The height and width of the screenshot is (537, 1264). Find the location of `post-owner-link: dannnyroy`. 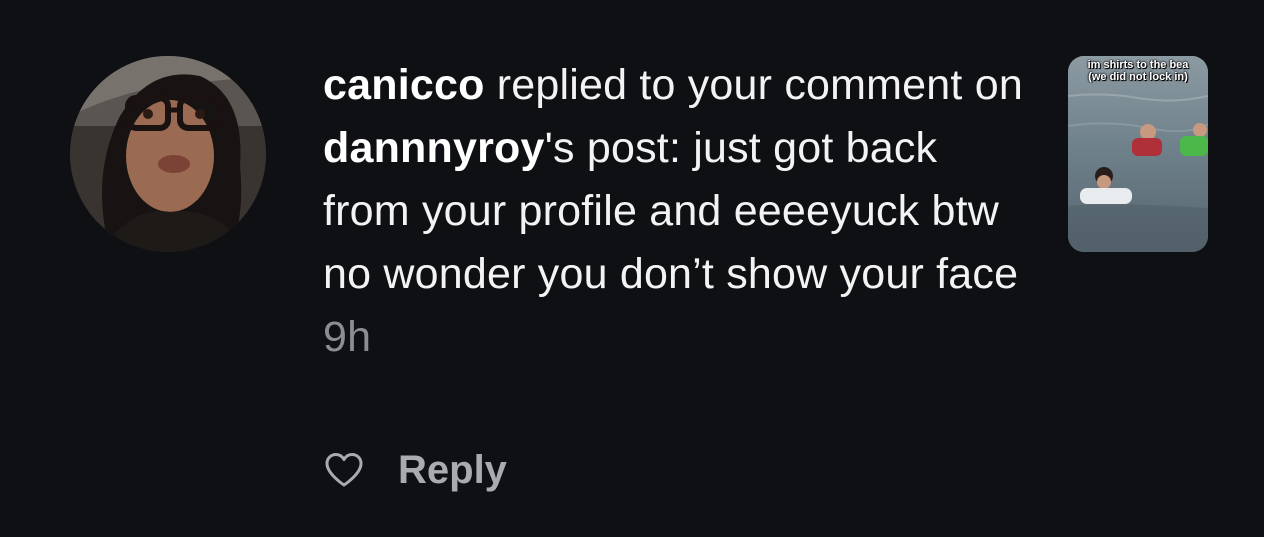

post-owner-link: dannnyroy is located at coordinates (434, 148).